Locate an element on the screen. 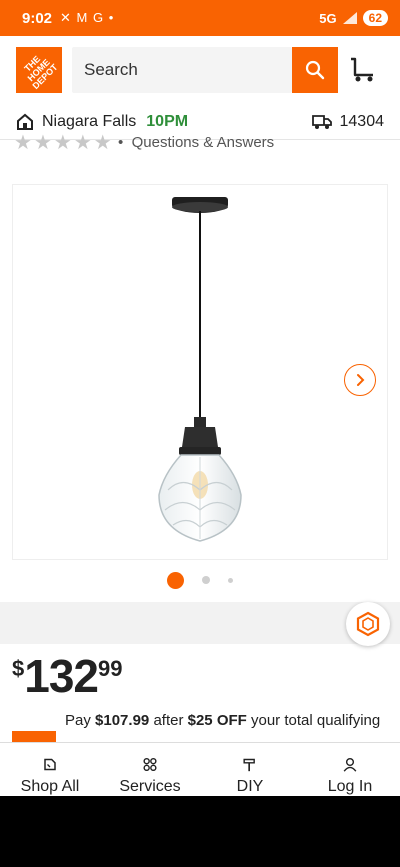 The image size is (400, 867). battery-badge: 62 is located at coordinates (375, 18).